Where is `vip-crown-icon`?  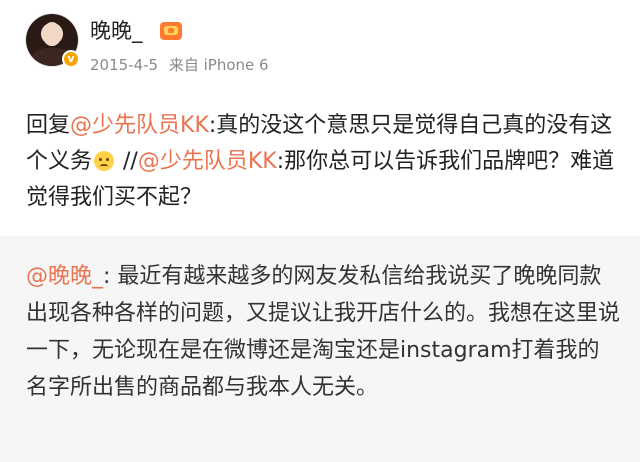 vip-crown-icon is located at coordinates (171, 31).